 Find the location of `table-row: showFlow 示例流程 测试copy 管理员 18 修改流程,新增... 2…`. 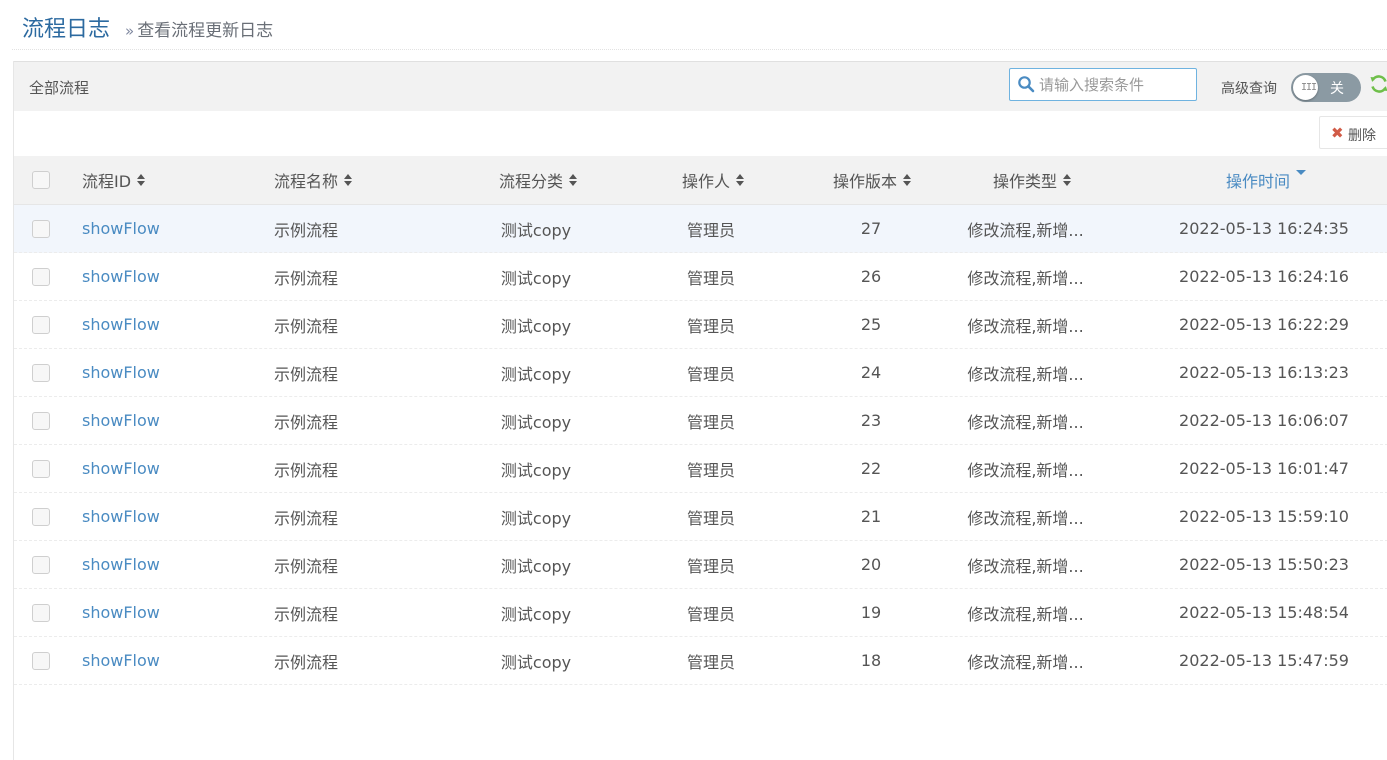

table-row: showFlow 示例流程 测试copy 管理员 18 修改流程,新增... 2… is located at coordinates (700, 661).